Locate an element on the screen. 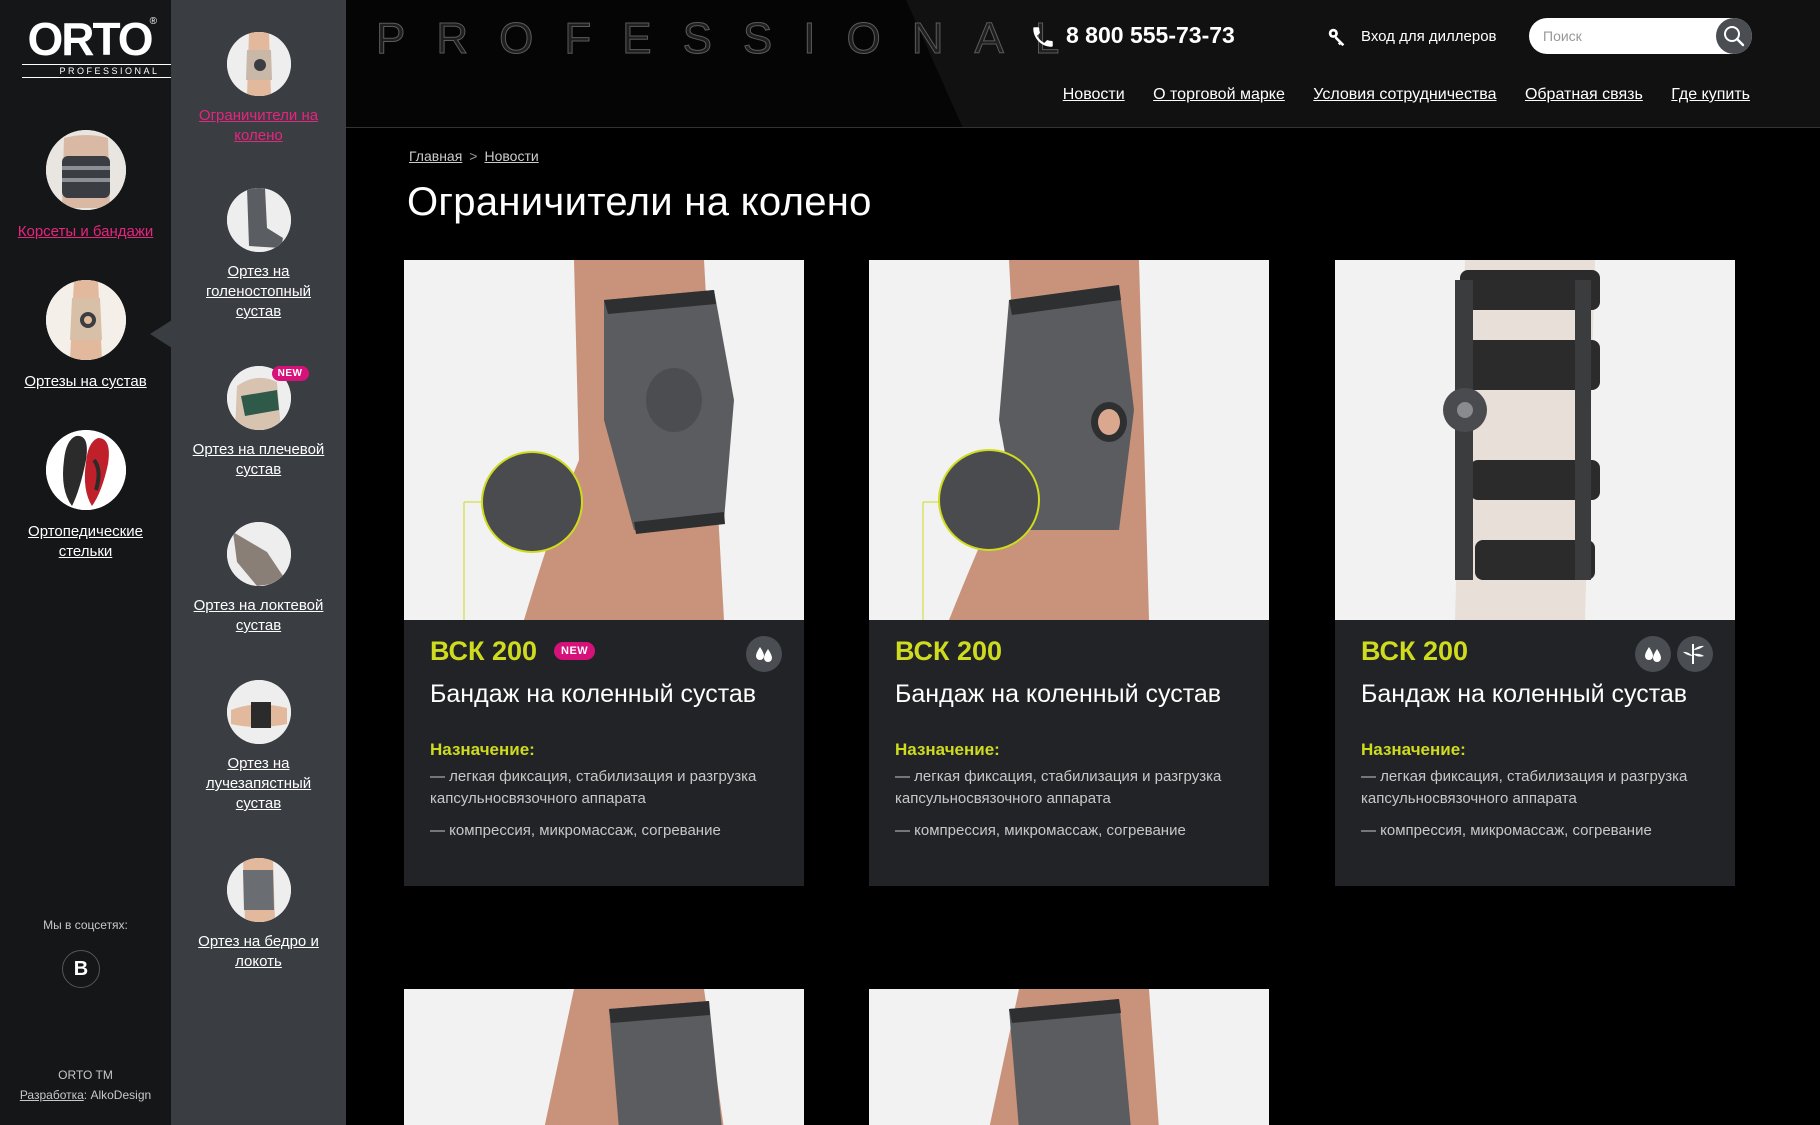  category-corsets: Корсеты и бандажи is located at coordinates (85, 186).